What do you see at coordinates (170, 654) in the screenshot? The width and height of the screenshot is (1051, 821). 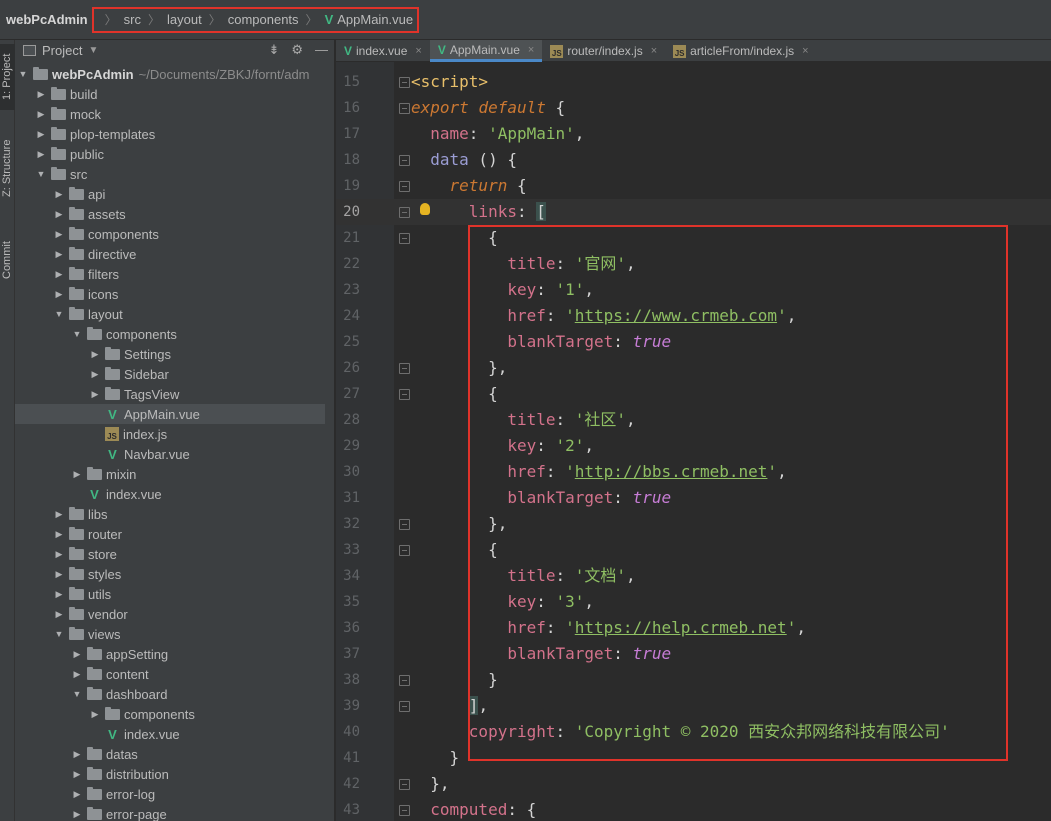 I see `tree-item: ▶ appSetting` at bounding box center [170, 654].